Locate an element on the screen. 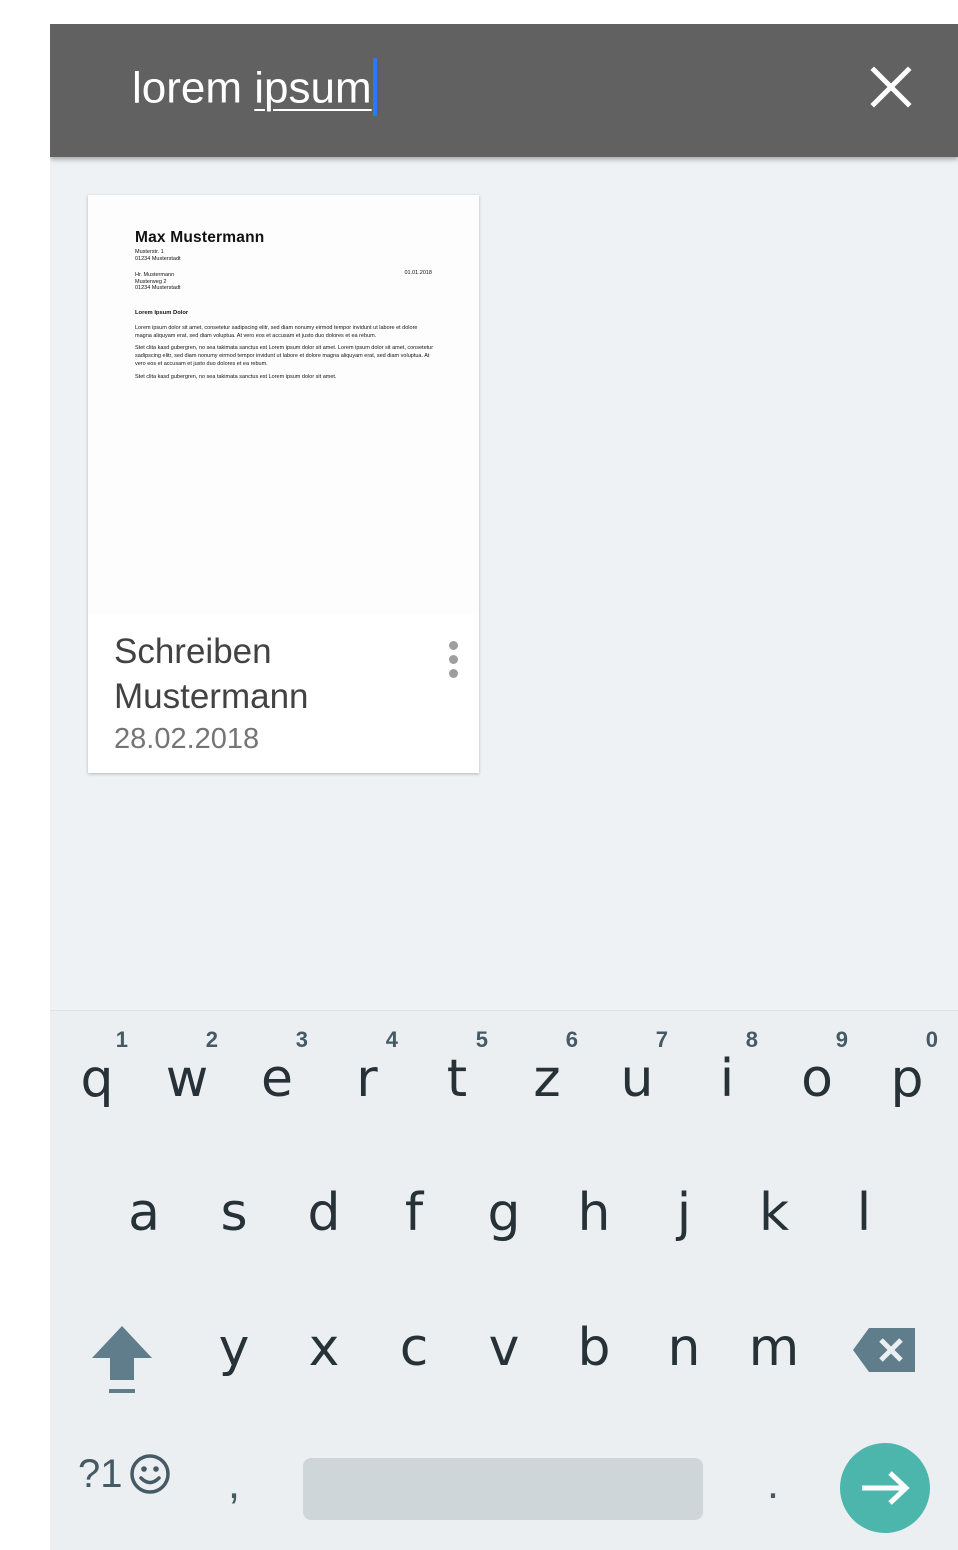 The width and height of the screenshot is (958, 1550). preview-sender-city: 01234 Musterstadt is located at coordinates (158, 258).